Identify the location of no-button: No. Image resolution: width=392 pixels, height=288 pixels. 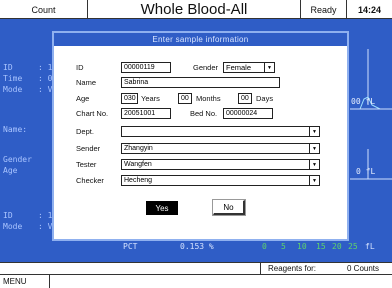
(229, 207).